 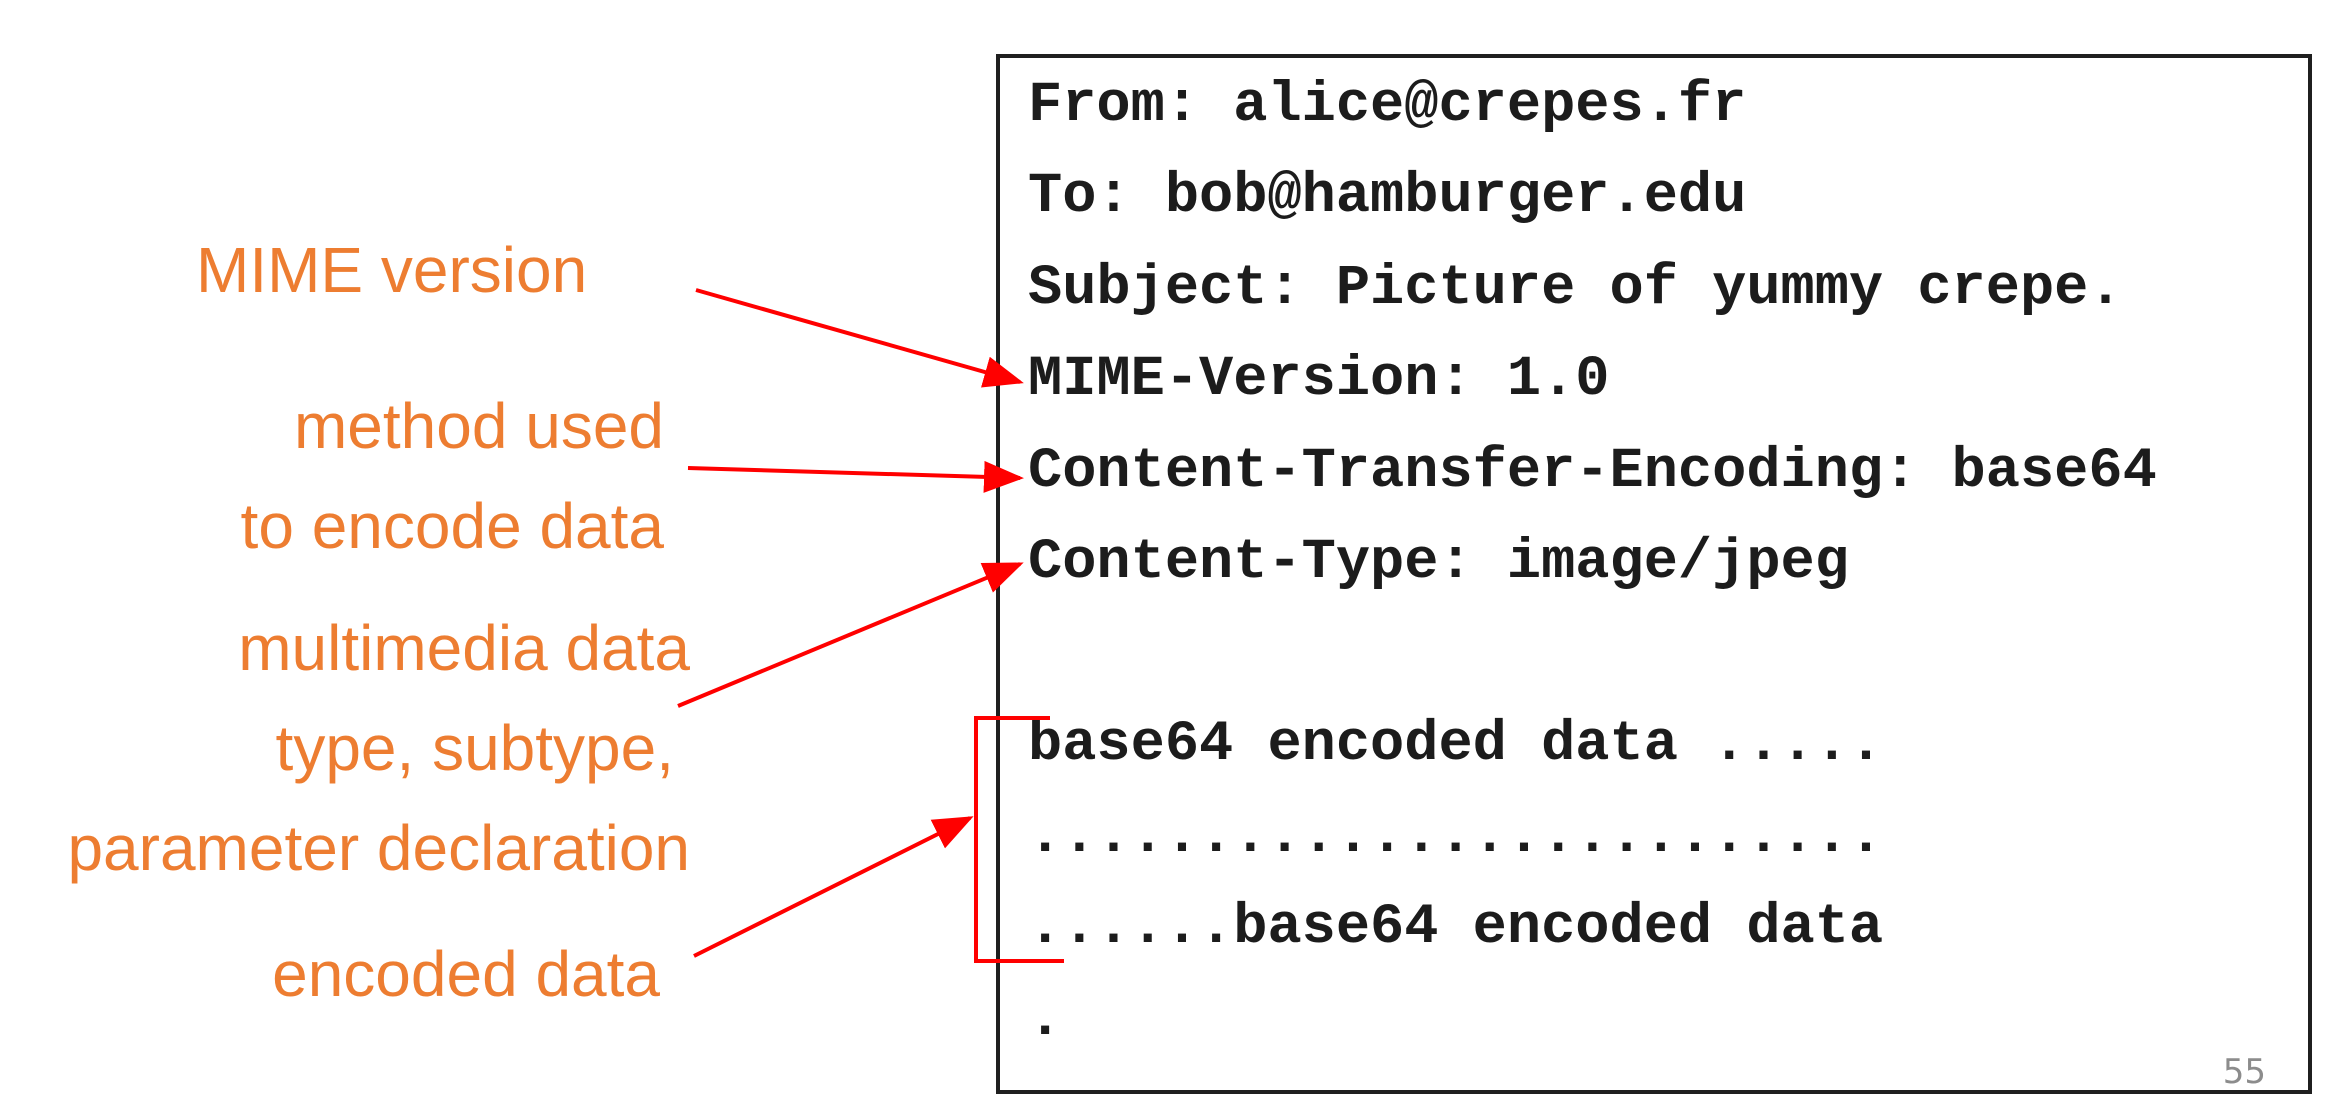 I want to click on encoded-data-bracket, so click(x=1019, y=839).